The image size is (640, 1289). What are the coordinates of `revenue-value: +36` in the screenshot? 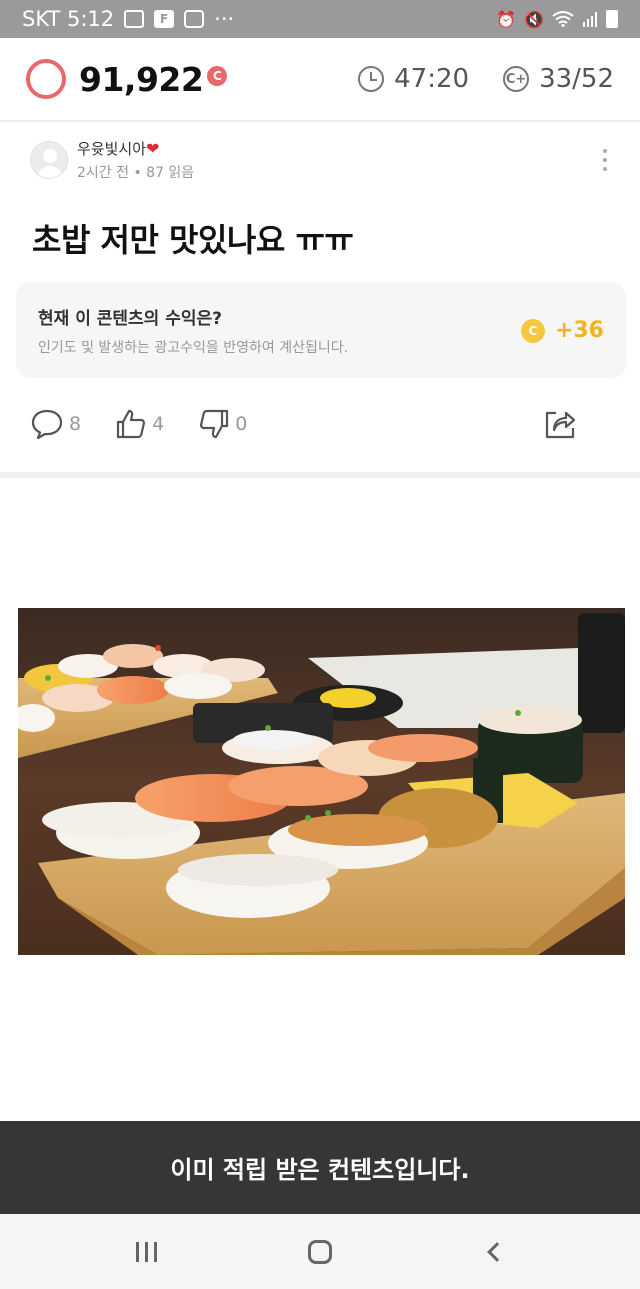 It's located at (579, 330).